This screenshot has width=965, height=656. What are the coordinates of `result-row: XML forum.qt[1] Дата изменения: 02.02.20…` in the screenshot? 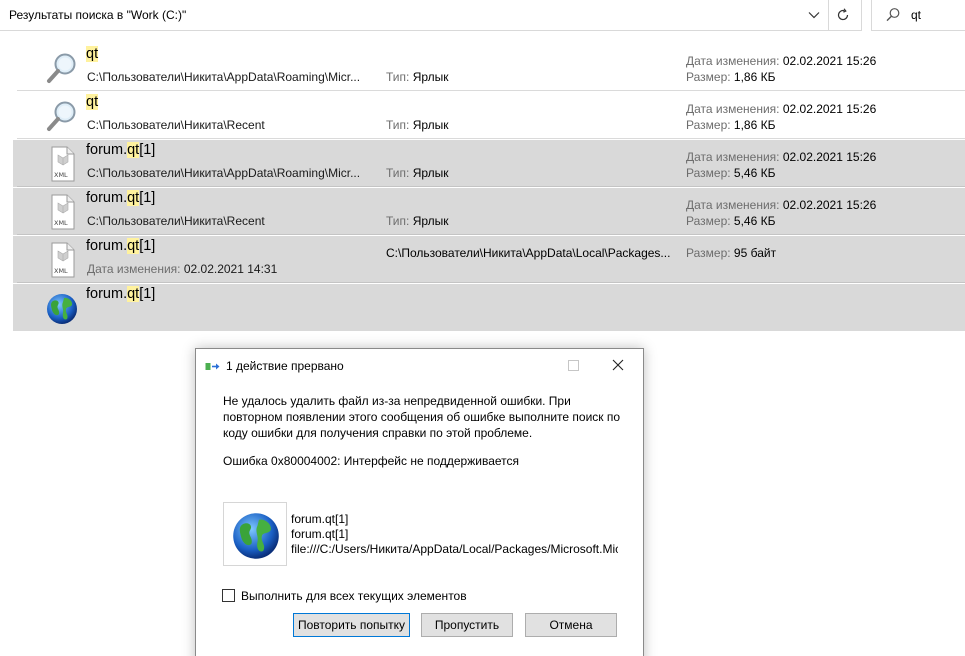 It's located at (489, 259).